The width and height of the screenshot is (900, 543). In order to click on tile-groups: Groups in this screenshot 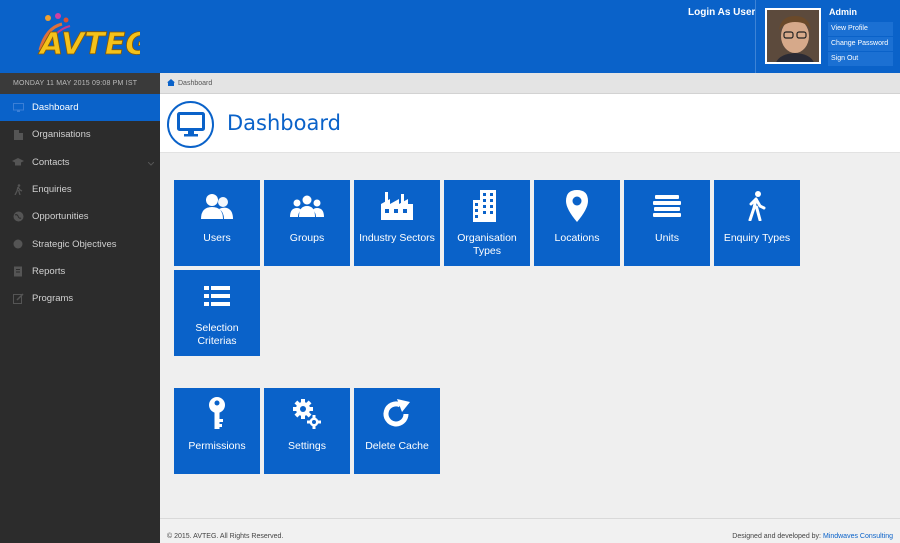, I will do `click(307, 223)`.